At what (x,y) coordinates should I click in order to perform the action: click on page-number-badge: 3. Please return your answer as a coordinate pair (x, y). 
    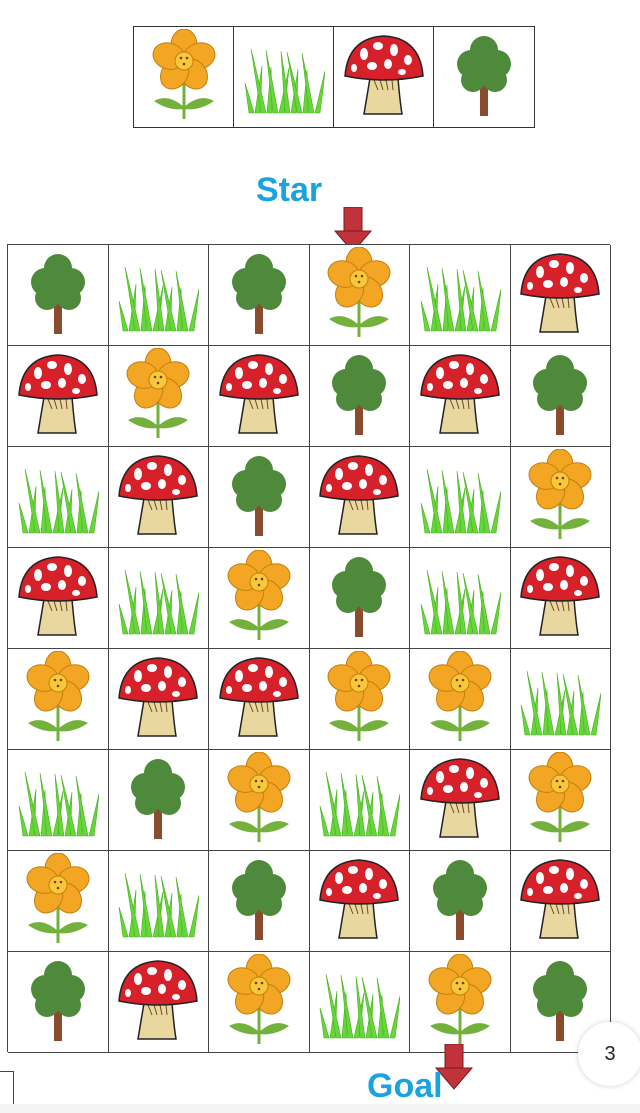
    Looking at the image, I should click on (609, 1054).